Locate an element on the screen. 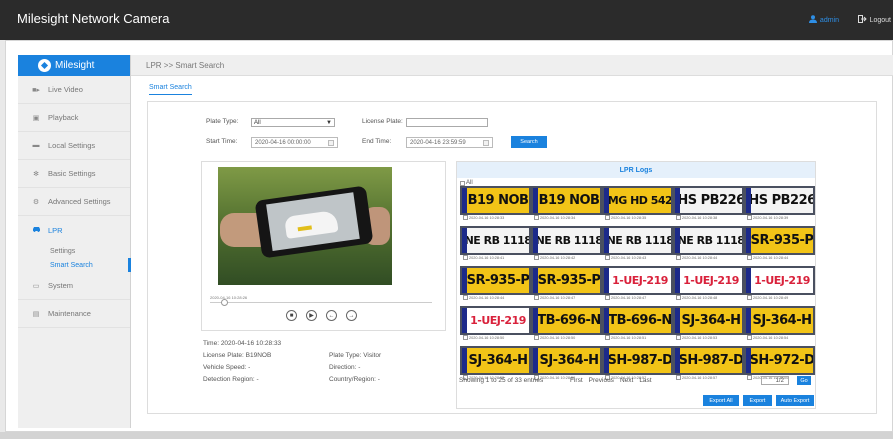 The image size is (893, 439). lpr-log-item: MG HD 542 2020-04-16 10:28:35 is located at coordinates (637, 204).